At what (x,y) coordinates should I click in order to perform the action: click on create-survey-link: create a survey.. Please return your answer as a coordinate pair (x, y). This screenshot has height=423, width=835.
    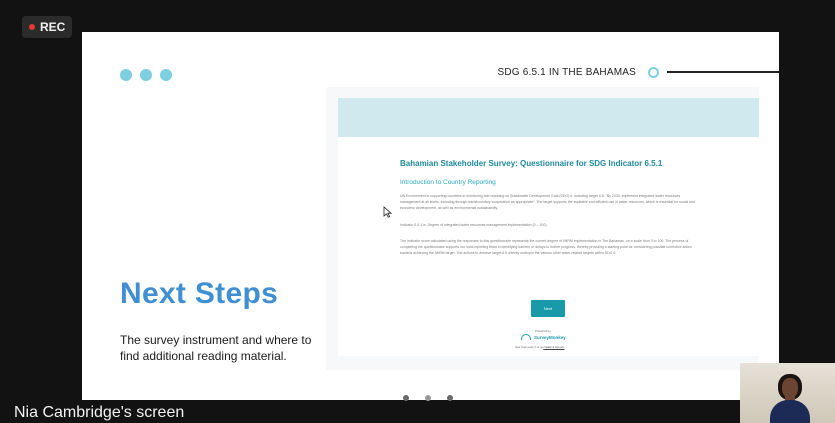
    Looking at the image, I should click on (553, 347).